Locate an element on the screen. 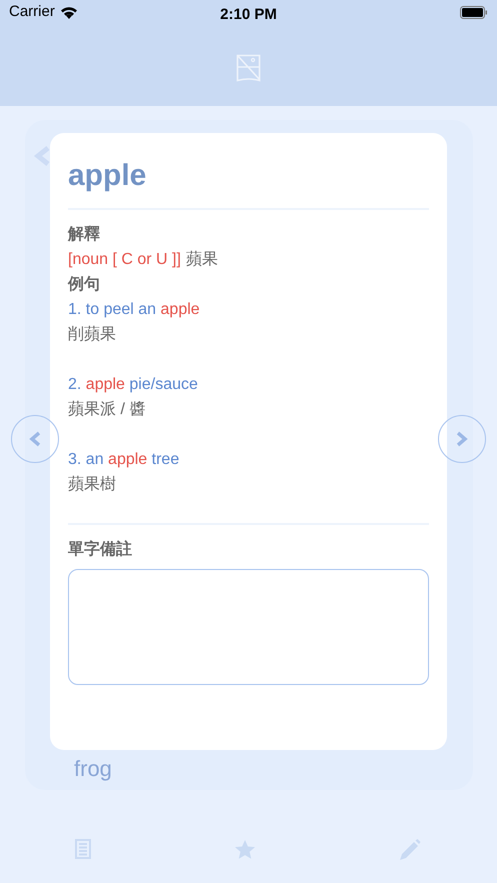 This screenshot has height=883, width=497. battery-icon is located at coordinates (474, 12).